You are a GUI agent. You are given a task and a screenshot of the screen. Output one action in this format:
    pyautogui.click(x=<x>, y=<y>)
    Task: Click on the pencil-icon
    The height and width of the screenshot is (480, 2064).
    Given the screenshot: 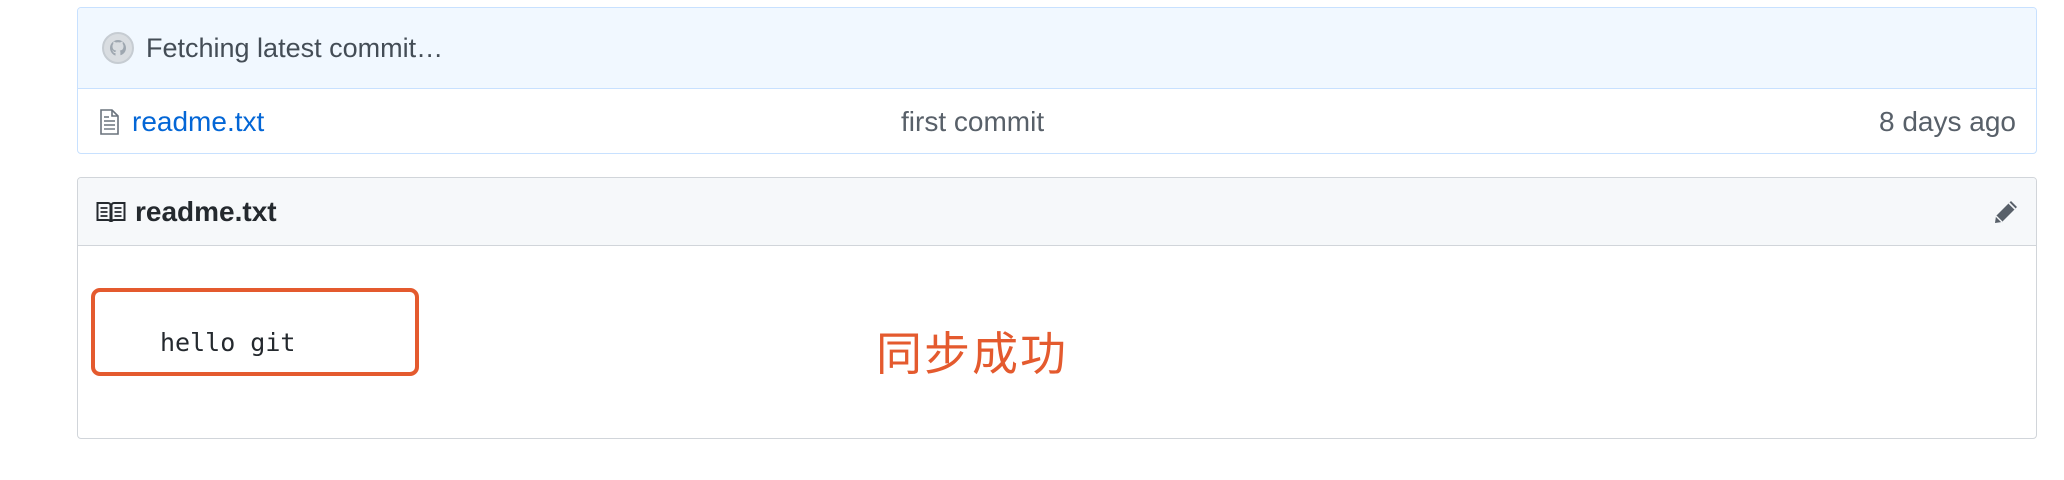 What is the action you would take?
    pyautogui.click(x=2006, y=212)
    